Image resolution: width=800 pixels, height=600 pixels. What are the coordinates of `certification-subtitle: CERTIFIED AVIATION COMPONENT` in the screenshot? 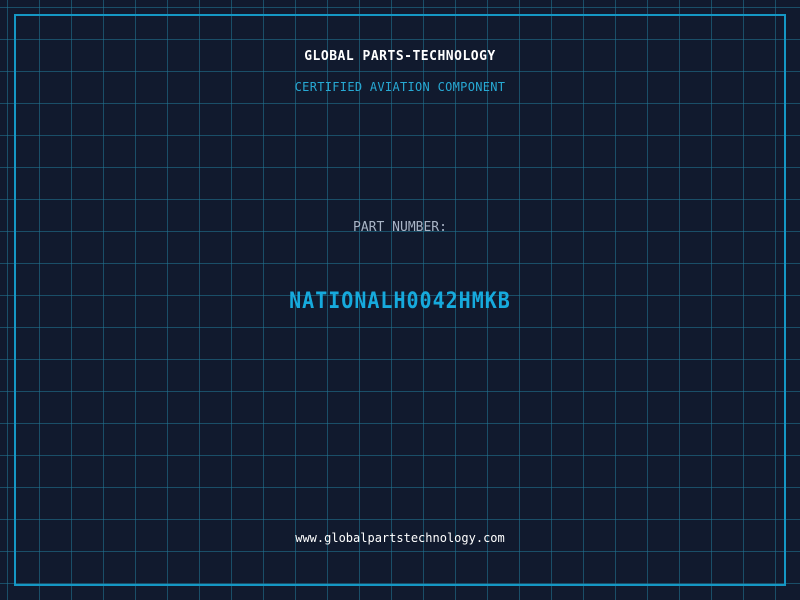 It's located at (400, 87).